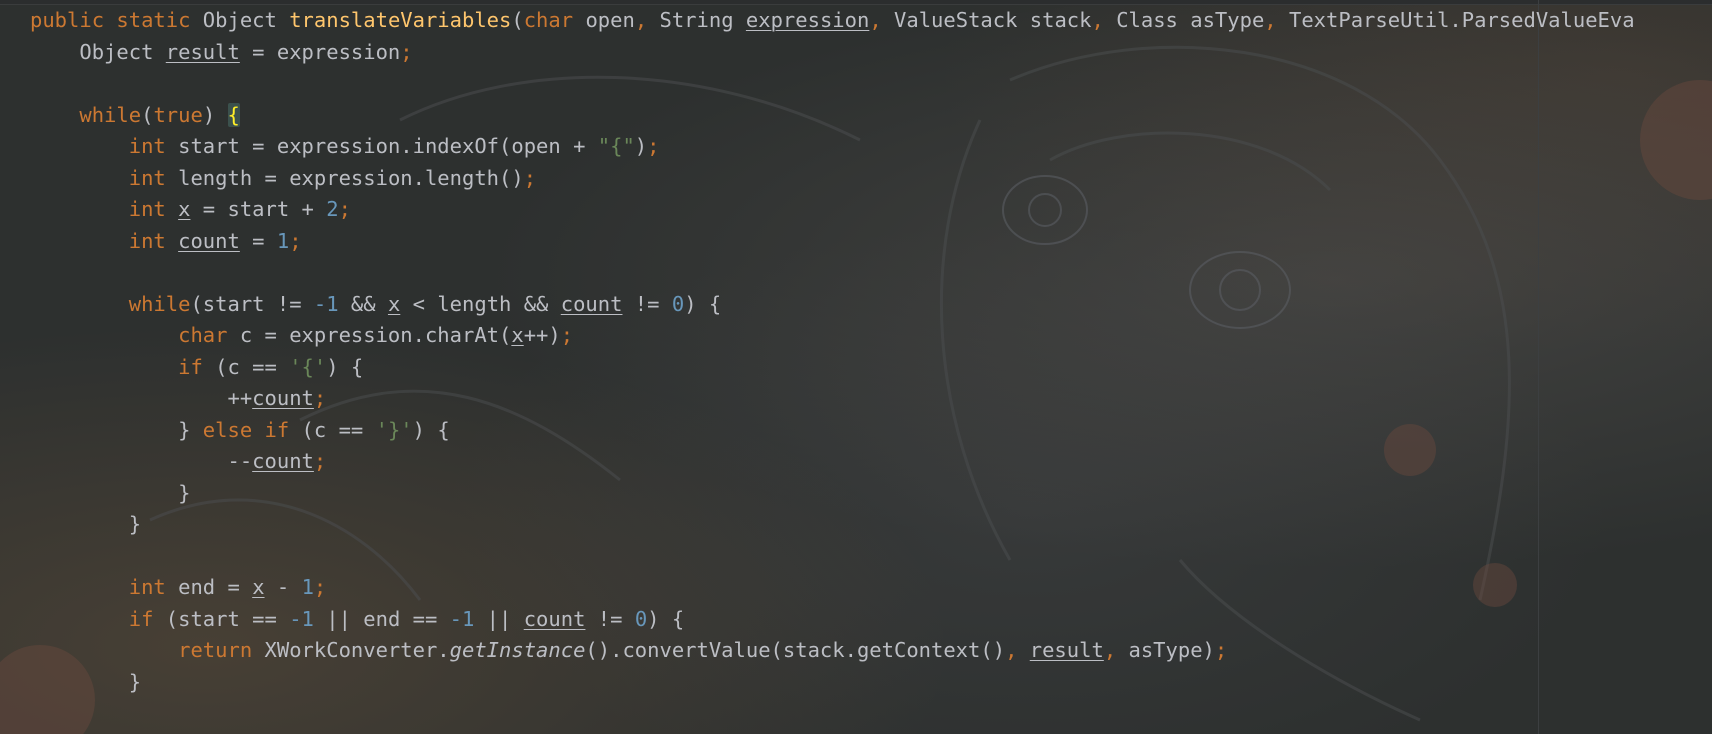 The image size is (1712, 734). I want to click on code-token: length = expression.length(), so click(351, 177).